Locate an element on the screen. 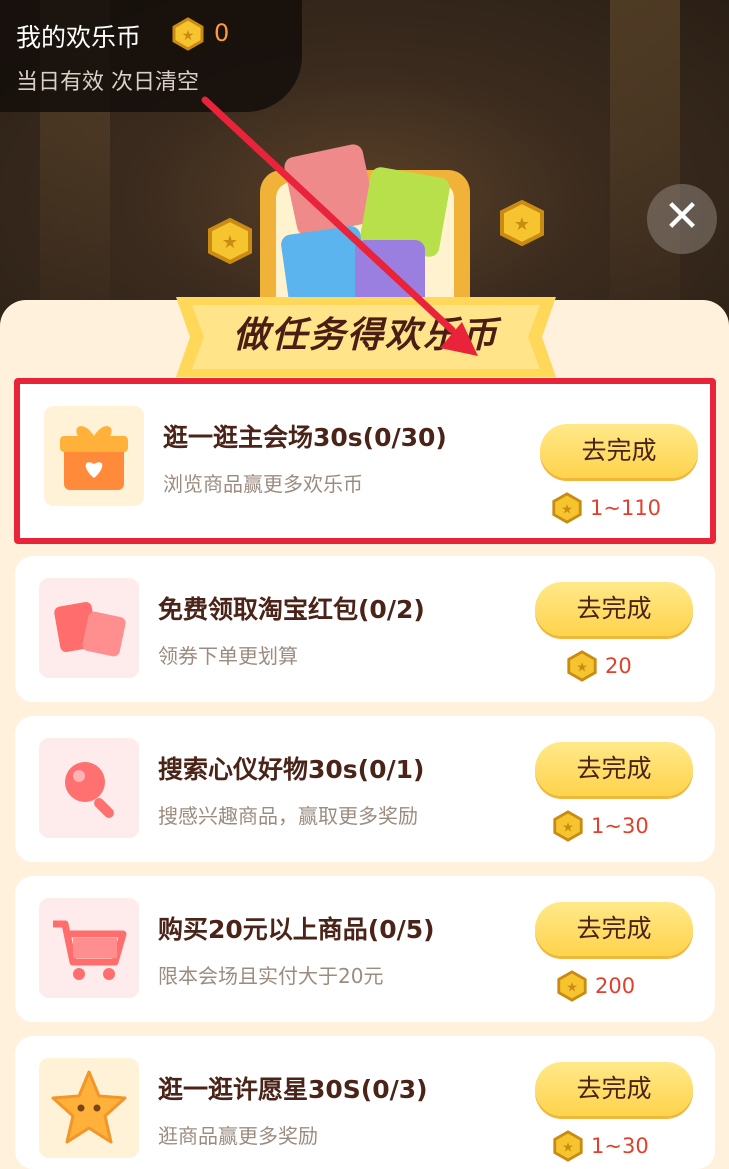 The width and height of the screenshot is (729, 1169). task-card: 购买20元以上商品(0/5) 限本会场且实付大于20元 去完成 ★ 200 is located at coordinates (365, 949).